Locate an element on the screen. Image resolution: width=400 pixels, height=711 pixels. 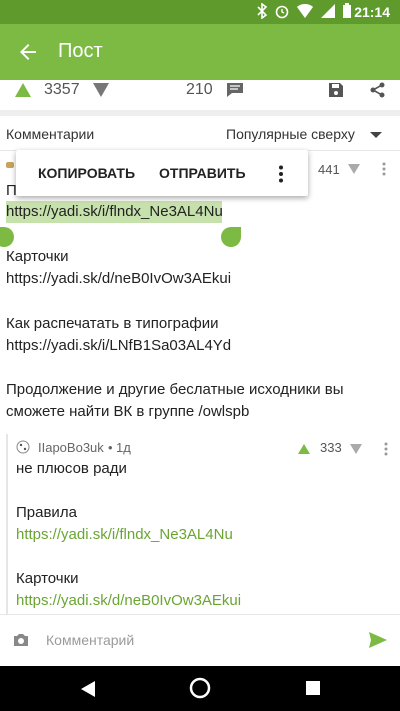
back-nav-icon is located at coordinates (88, 689).